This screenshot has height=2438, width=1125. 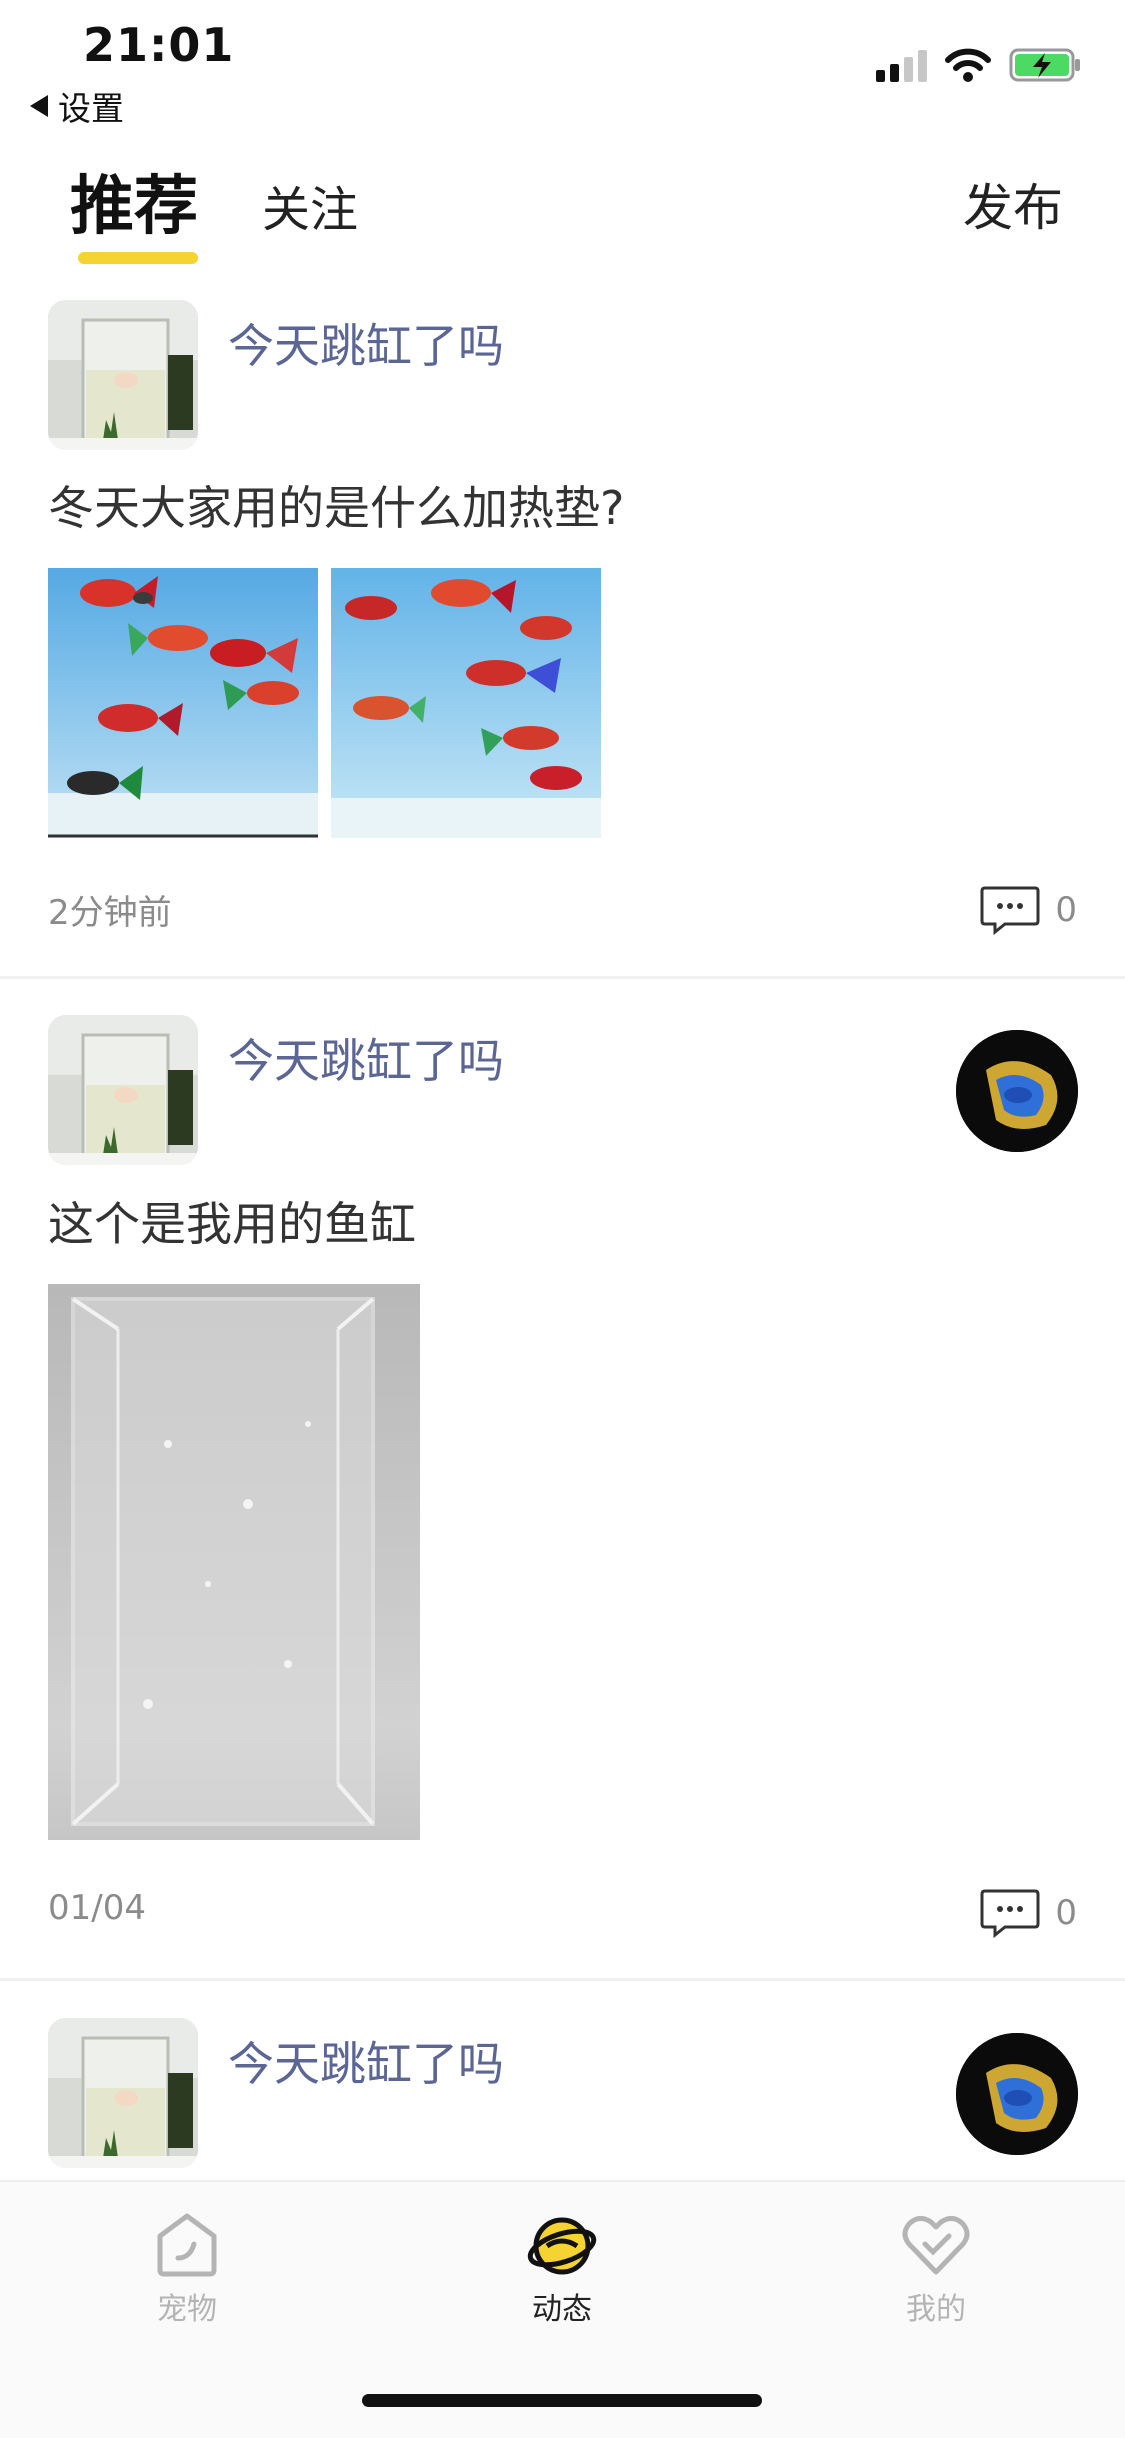 What do you see at coordinates (97, 1908) in the screenshot?
I see `post-timestamp: 01/04` at bounding box center [97, 1908].